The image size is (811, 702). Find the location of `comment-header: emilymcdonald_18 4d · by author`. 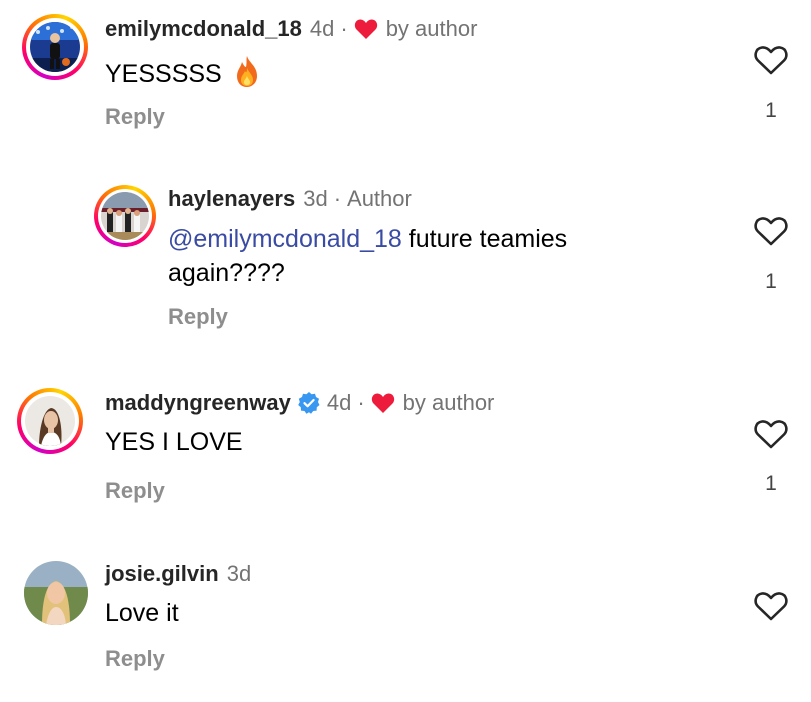

comment-header: emilymcdonald_18 4d · by author is located at coordinates (291, 29).